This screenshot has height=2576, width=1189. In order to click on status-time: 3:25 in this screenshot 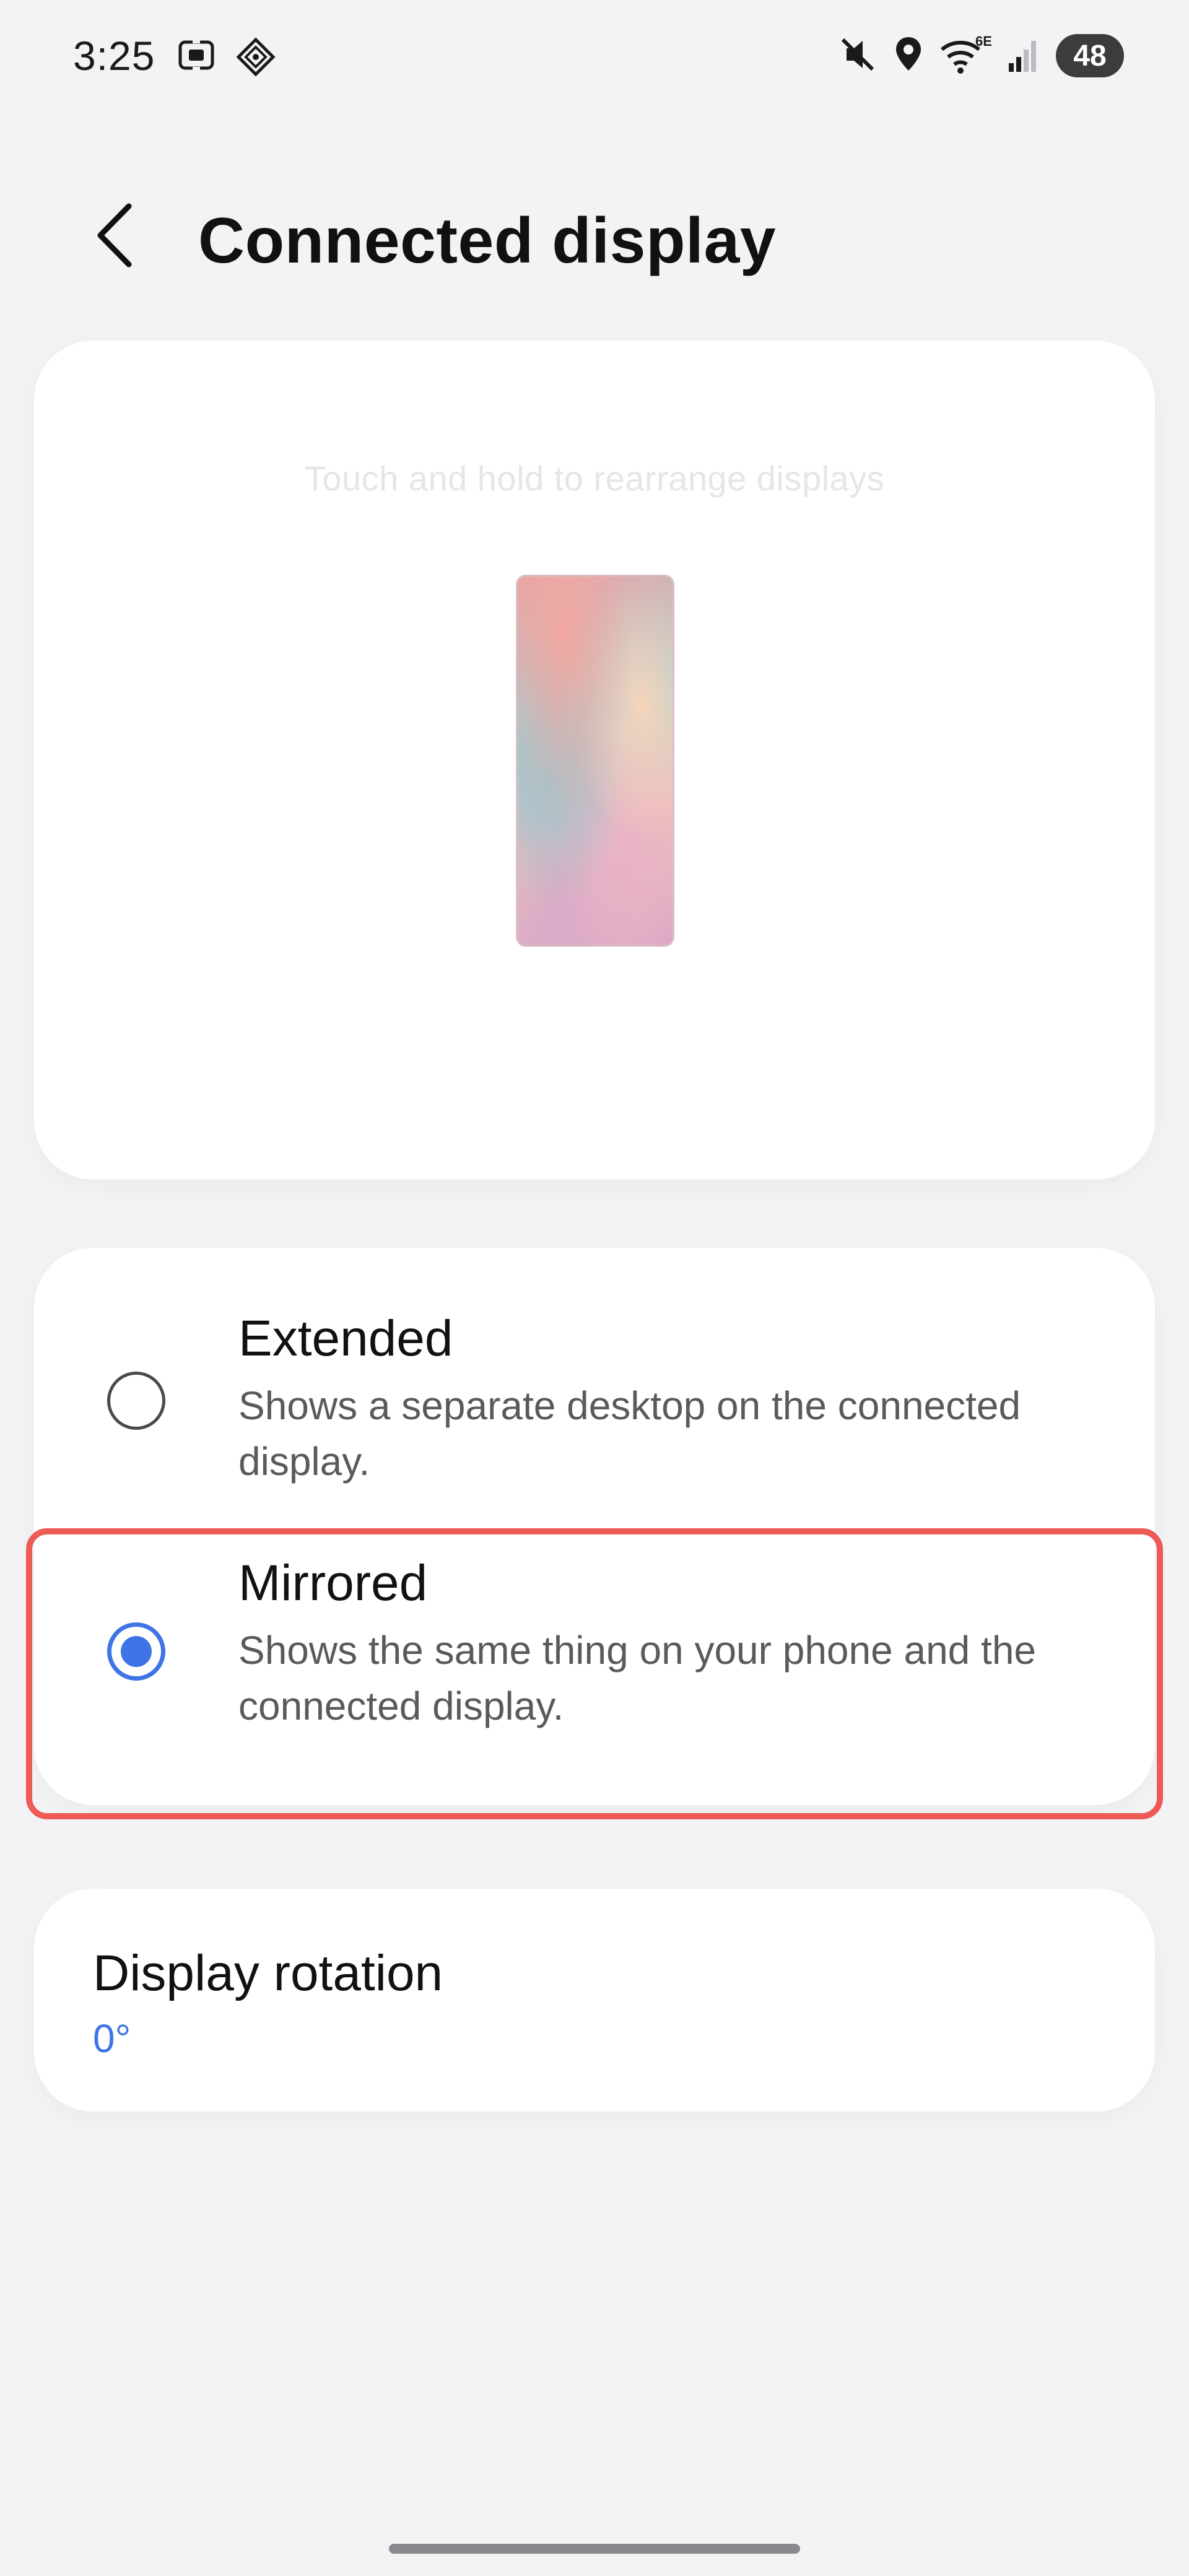, I will do `click(114, 56)`.